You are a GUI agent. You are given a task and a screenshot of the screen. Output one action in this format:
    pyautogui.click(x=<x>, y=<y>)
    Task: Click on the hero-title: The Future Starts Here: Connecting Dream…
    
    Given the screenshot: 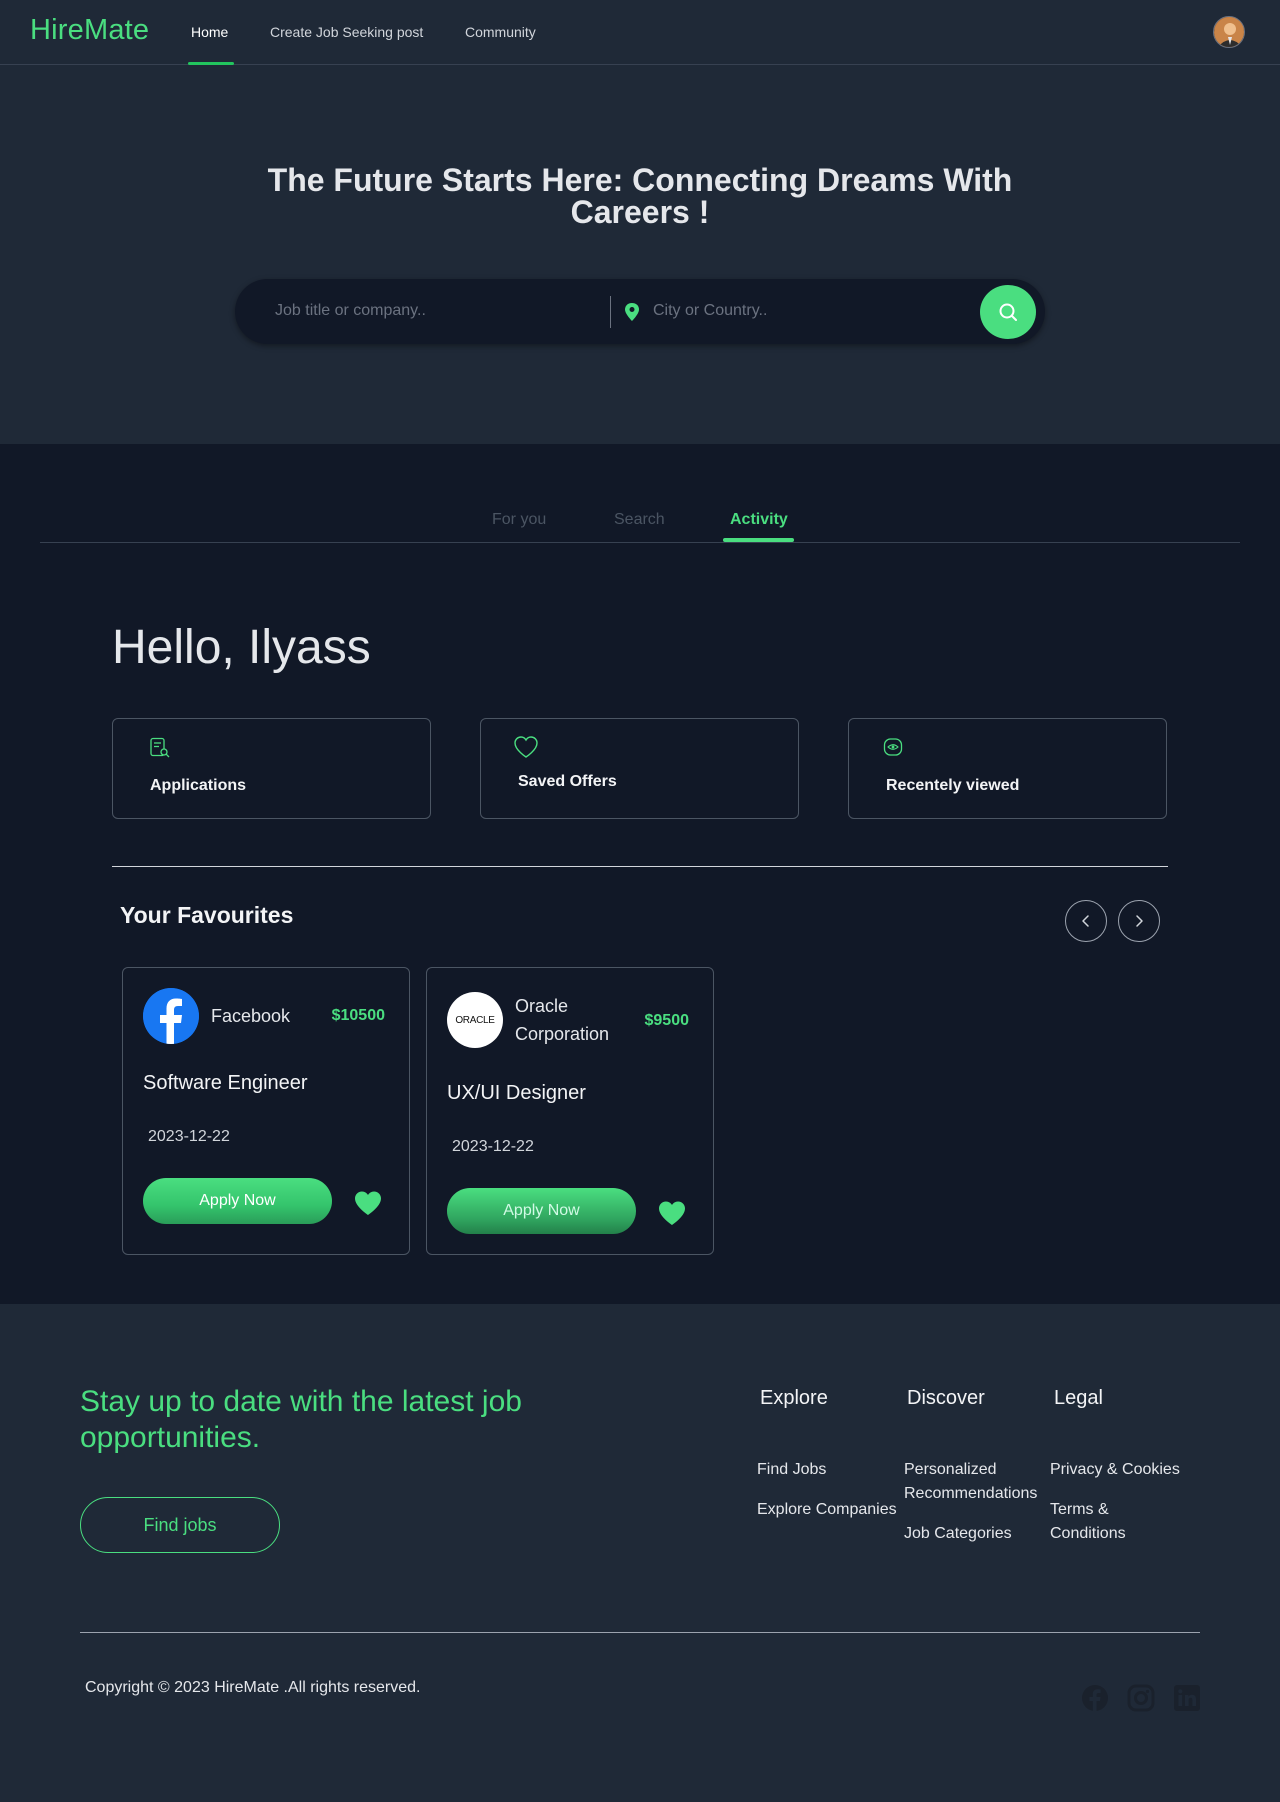 What is the action you would take?
    pyautogui.click(x=640, y=196)
    